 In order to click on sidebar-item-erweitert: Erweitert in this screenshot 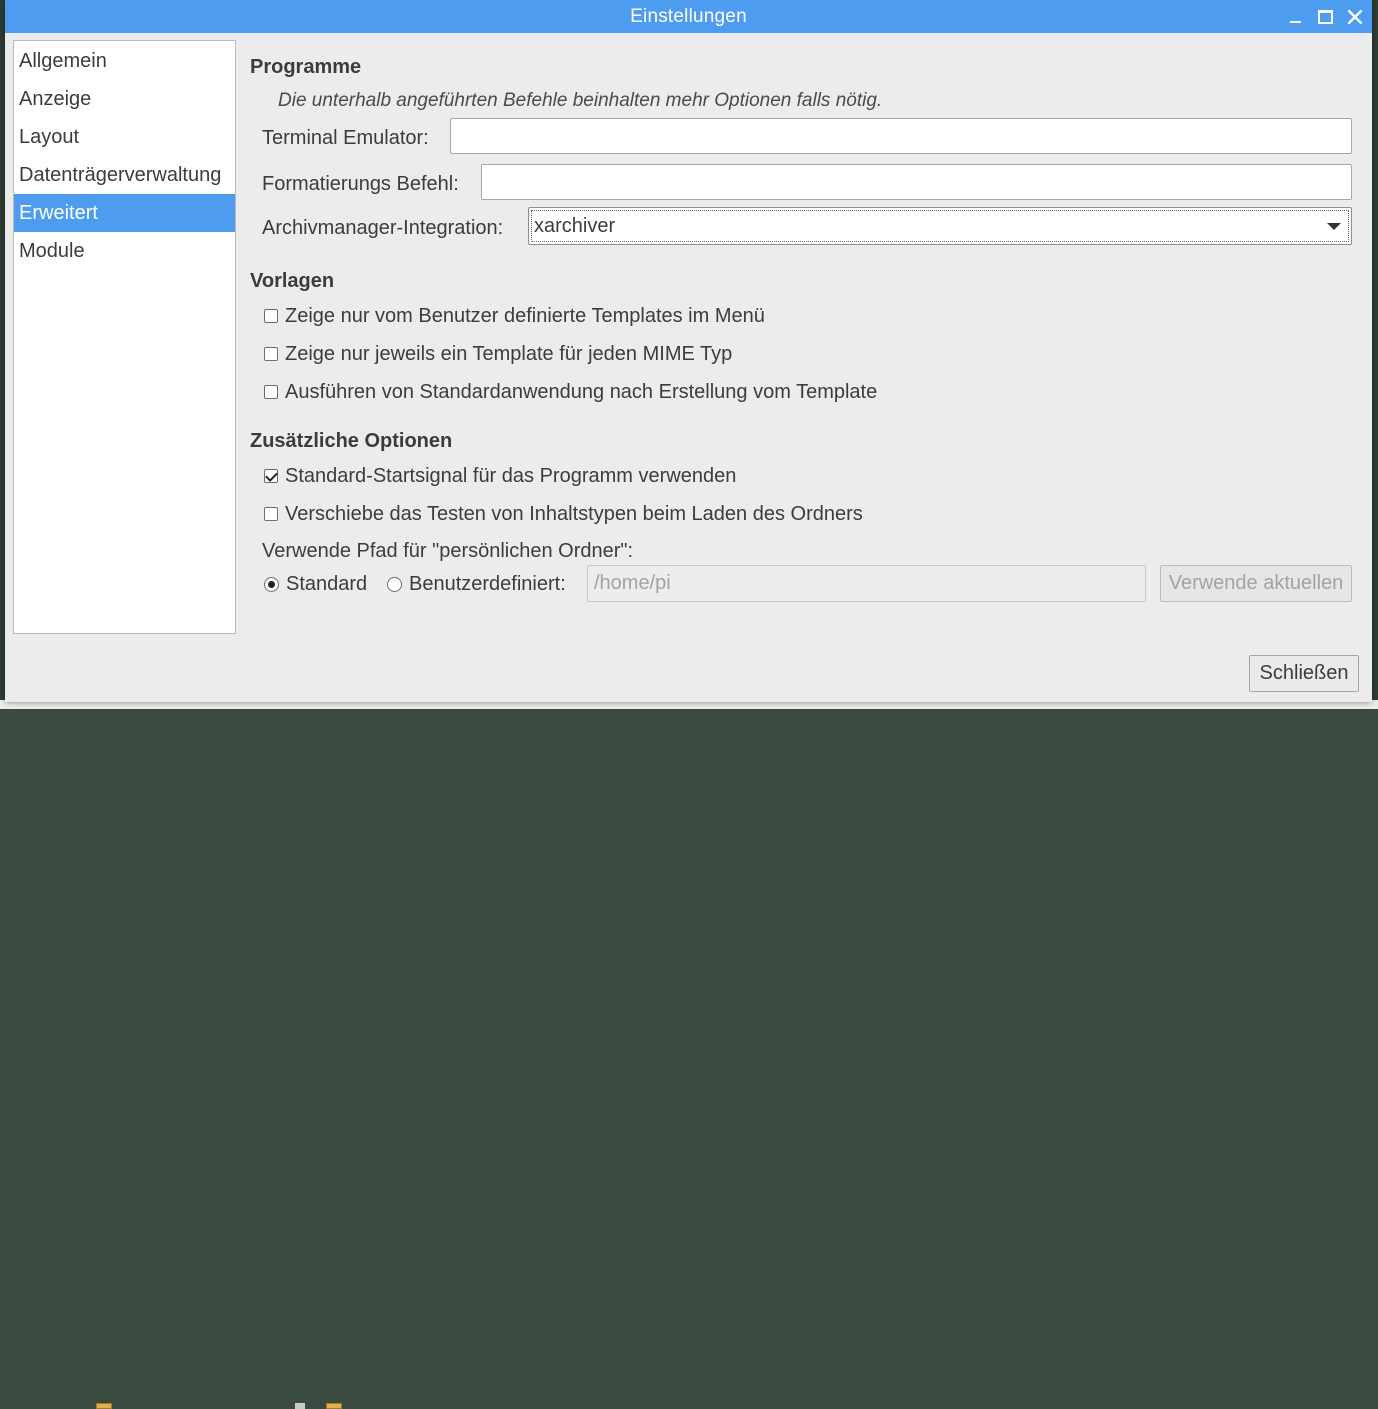, I will do `click(124, 213)`.